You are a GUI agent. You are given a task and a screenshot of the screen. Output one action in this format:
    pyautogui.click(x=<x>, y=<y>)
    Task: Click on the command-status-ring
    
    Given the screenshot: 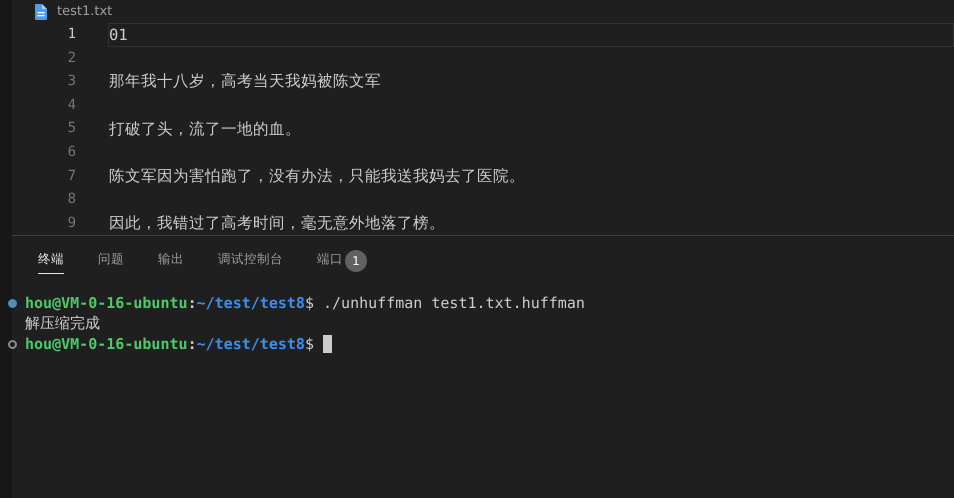 What is the action you would take?
    pyautogui.click(x=12, y=344)
    